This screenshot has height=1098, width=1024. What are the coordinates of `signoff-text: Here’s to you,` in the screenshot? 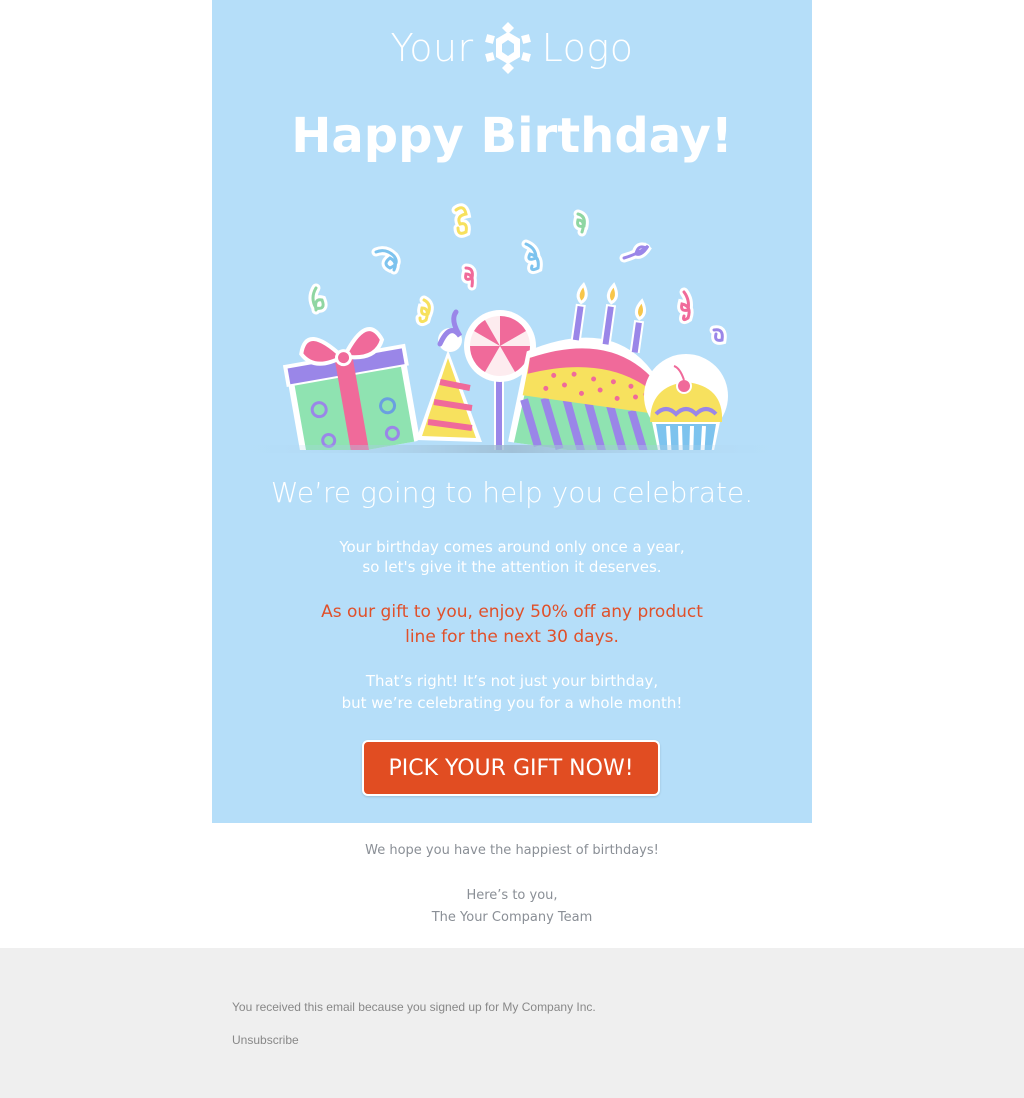 It's located at (512, 895).